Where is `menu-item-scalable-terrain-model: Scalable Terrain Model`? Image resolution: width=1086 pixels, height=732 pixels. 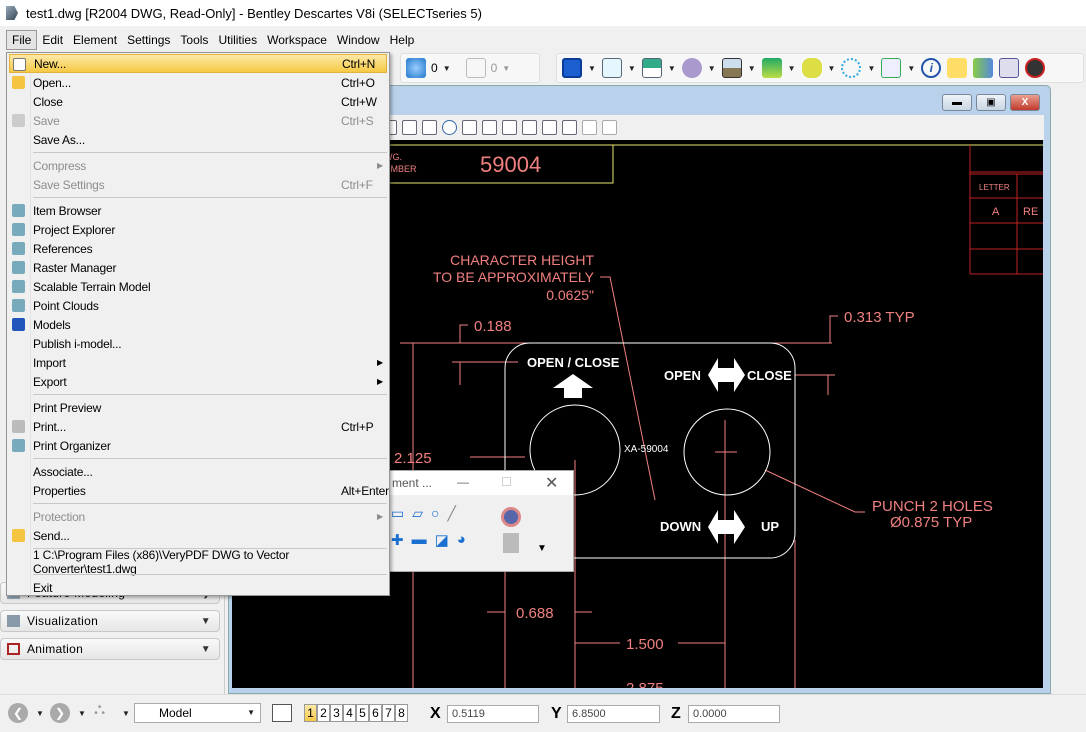
menu-item-scalable-terrain-model: Scalable Terrain Model is located at coordinates (198, 286).